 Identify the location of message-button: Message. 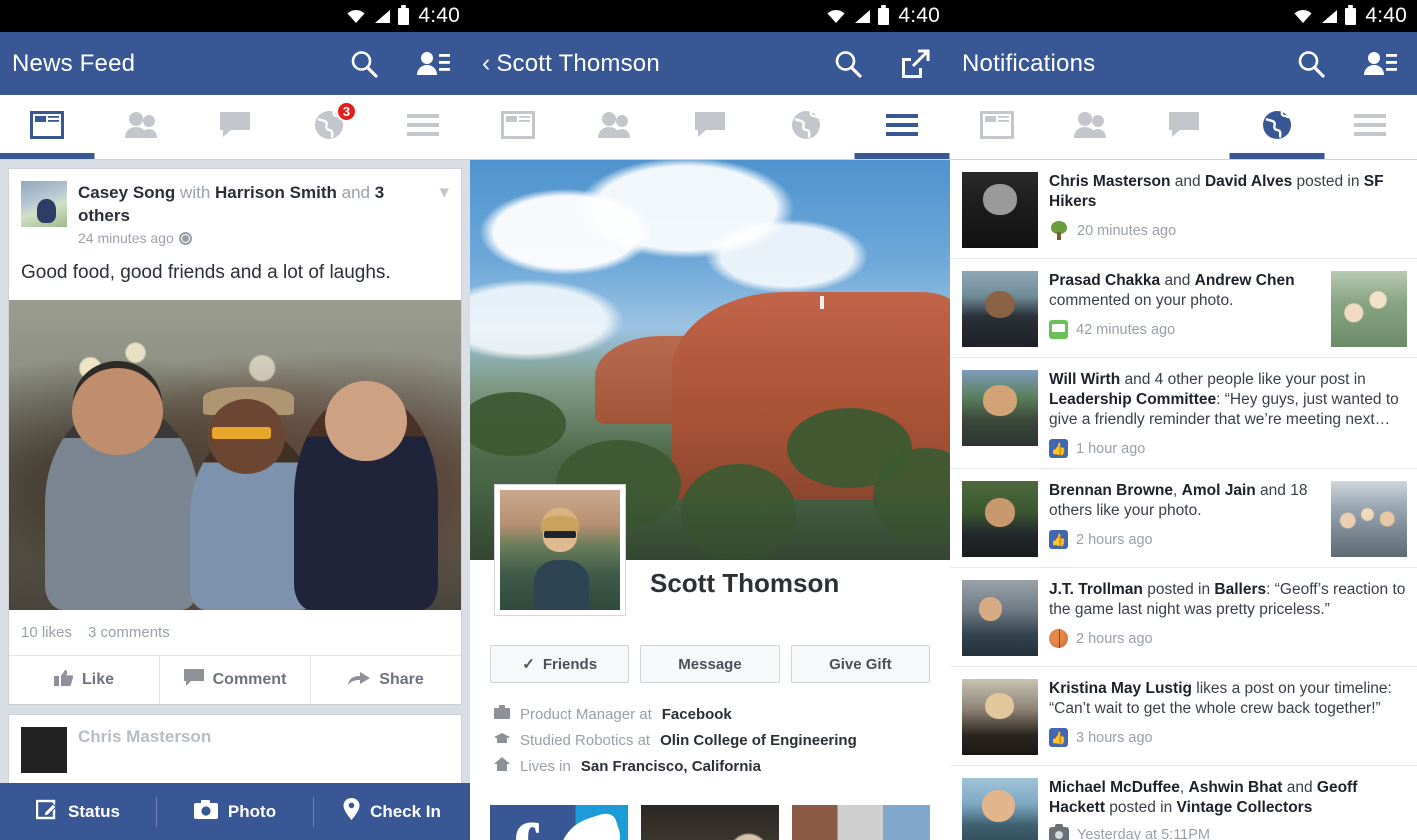
(710, 664).